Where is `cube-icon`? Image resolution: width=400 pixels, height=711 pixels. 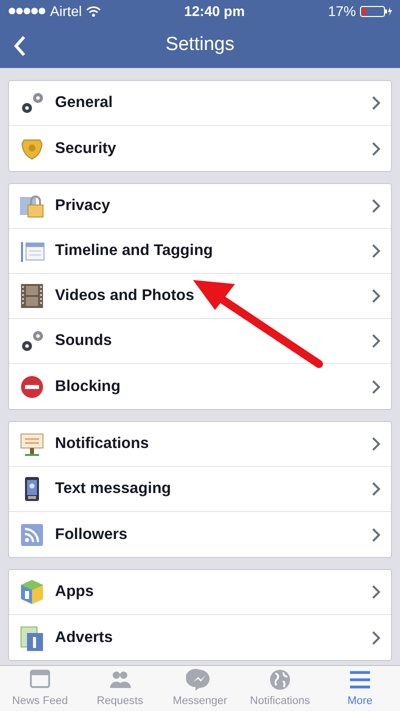 cube-icon is located at coordinates (32, 592).